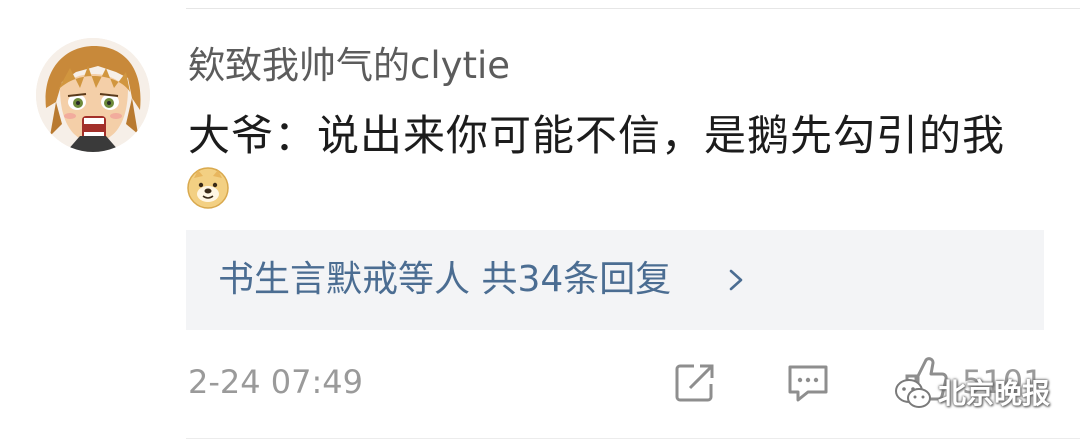 The image size is (1080, 442). What do you see at coordinates (276, 382) in the screenshot?
I see `comment-timestamp: 2-24 07:49` at bounding box center [276, 382].